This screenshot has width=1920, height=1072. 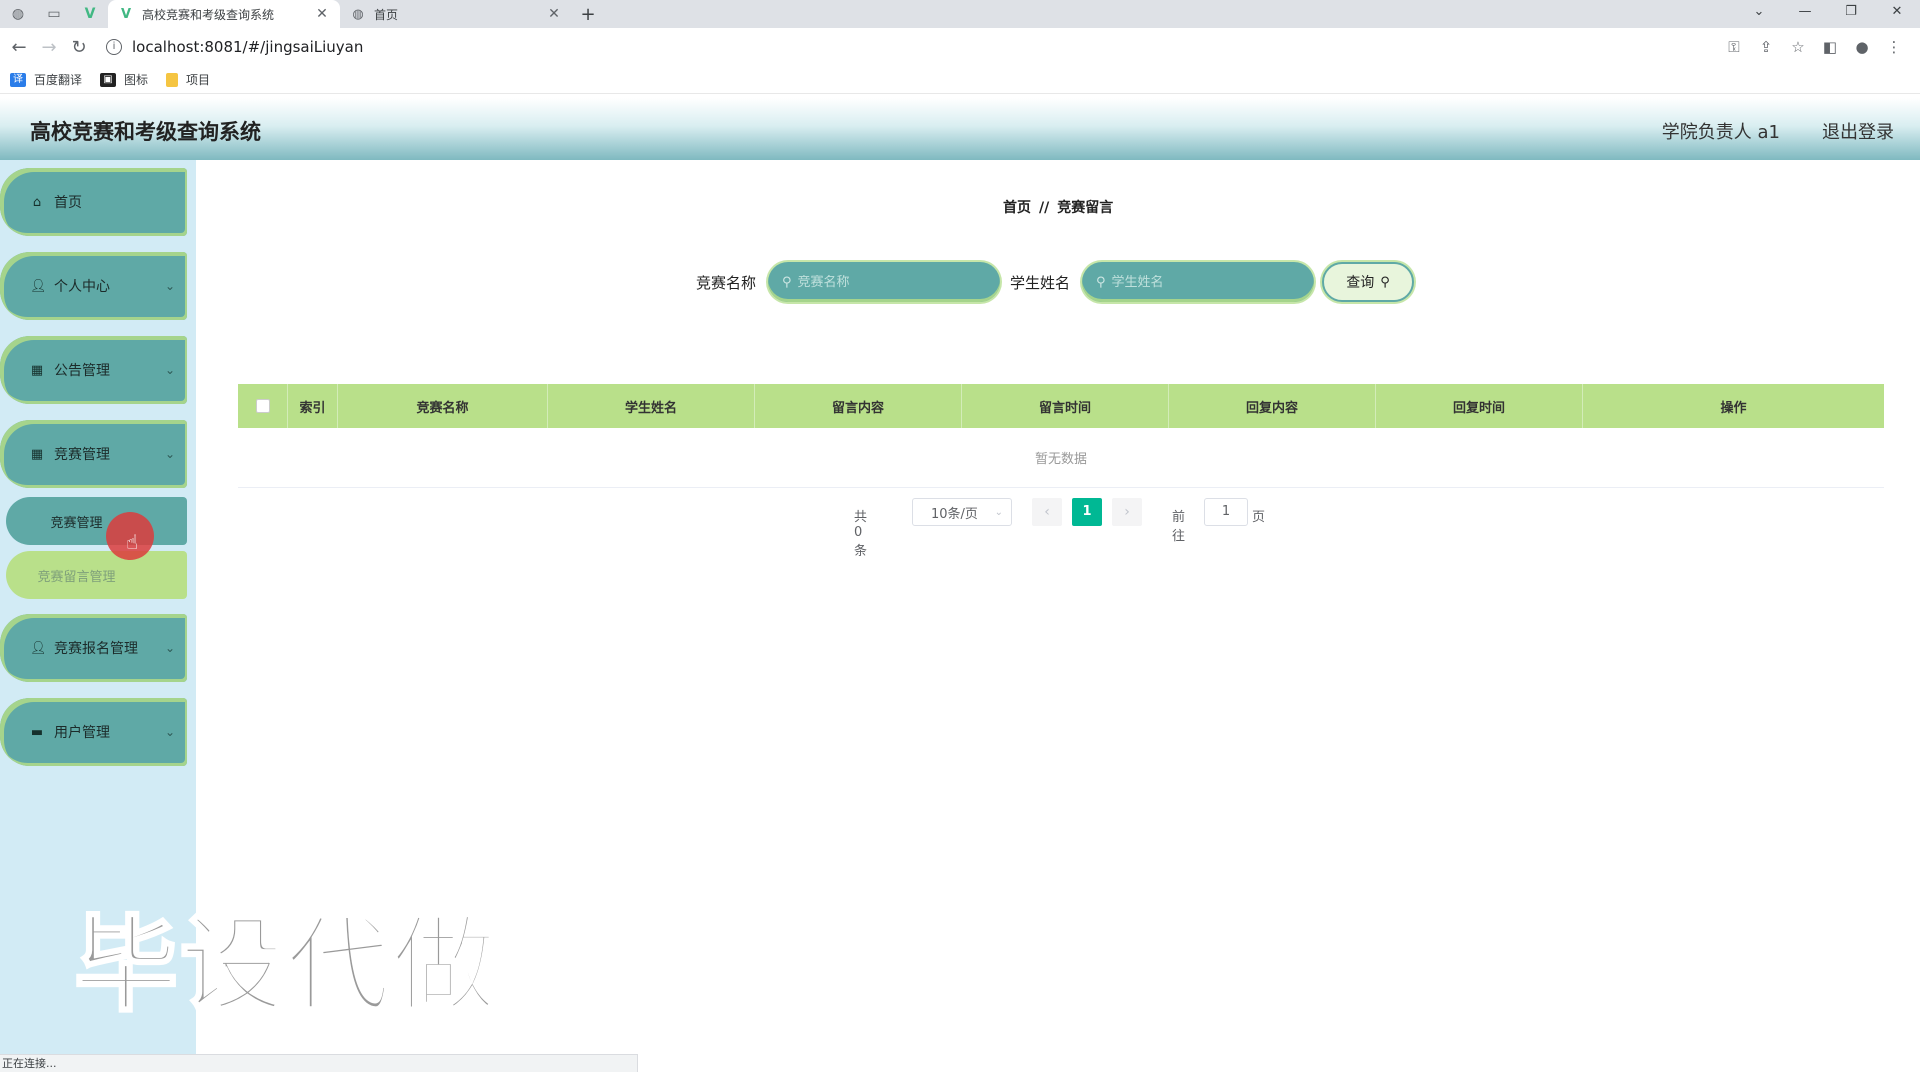 I want to click on query-button-label: 查询, so click(x=1360, y=283).